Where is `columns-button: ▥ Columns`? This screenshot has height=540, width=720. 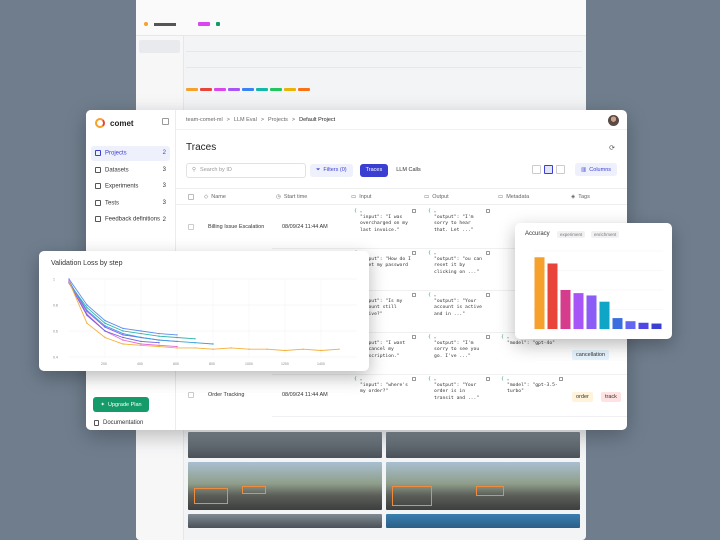
columns-button: ▥ Columns is located at coordinates (596, 169).